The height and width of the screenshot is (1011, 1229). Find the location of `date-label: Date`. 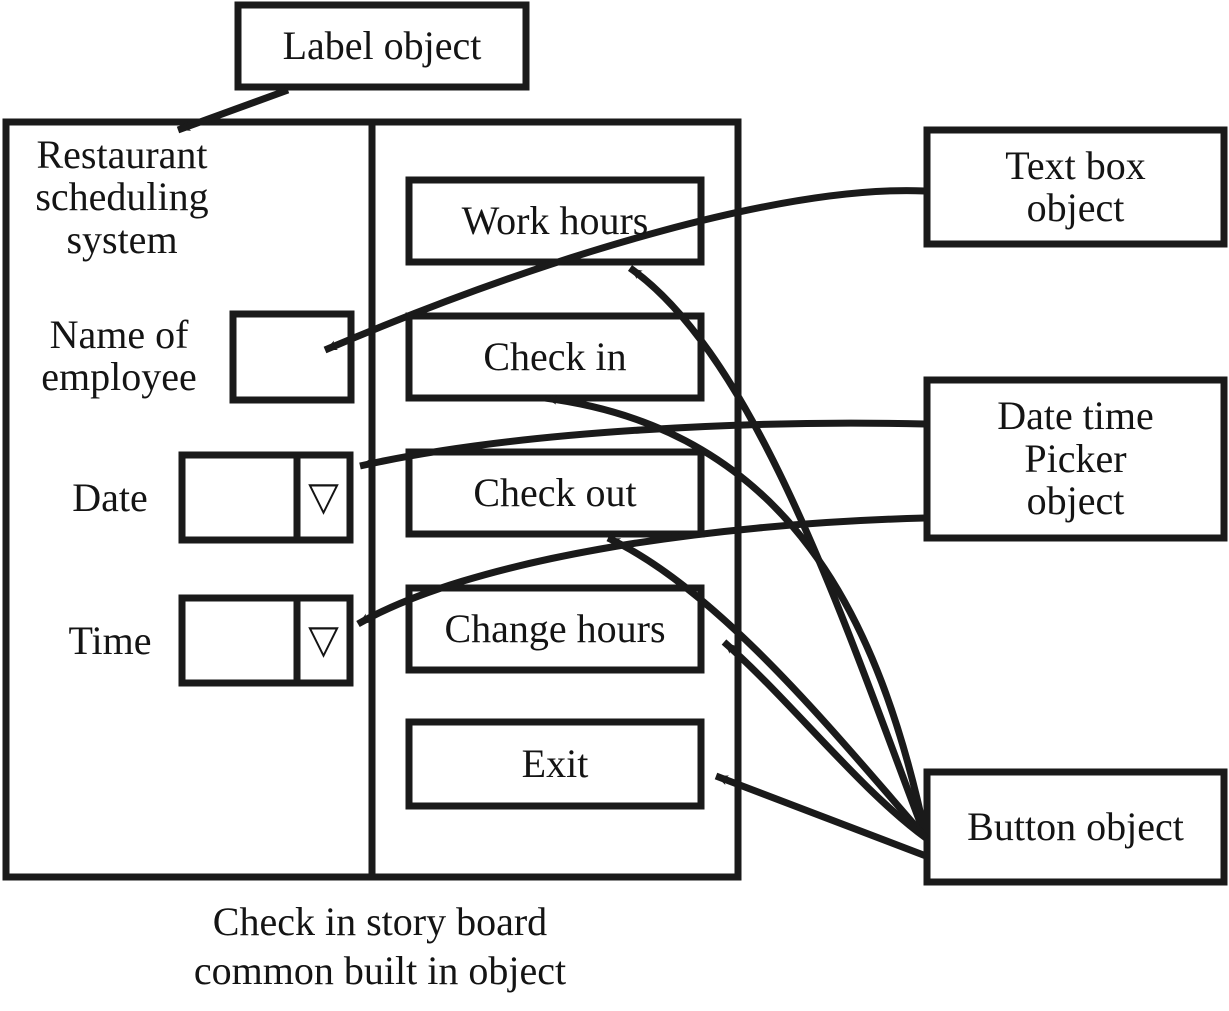

date-label: Date is located at coordinates (110, 497).